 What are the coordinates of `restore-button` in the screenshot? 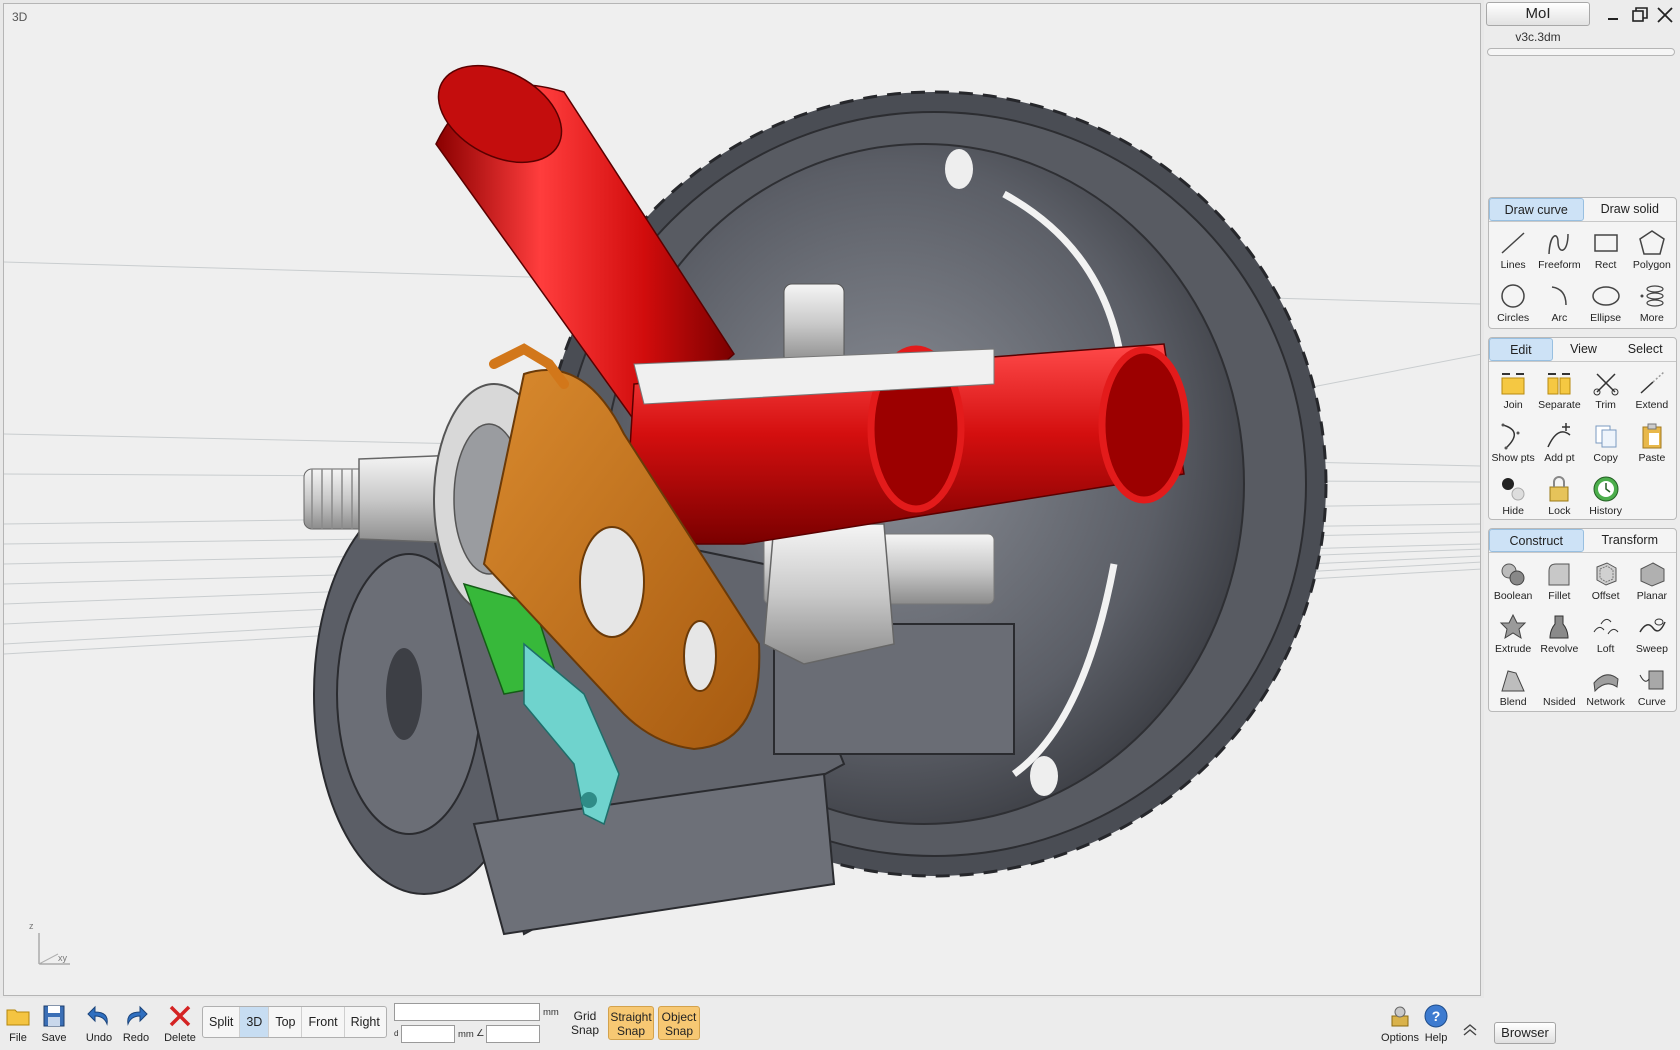 It's located at (1640, 15).